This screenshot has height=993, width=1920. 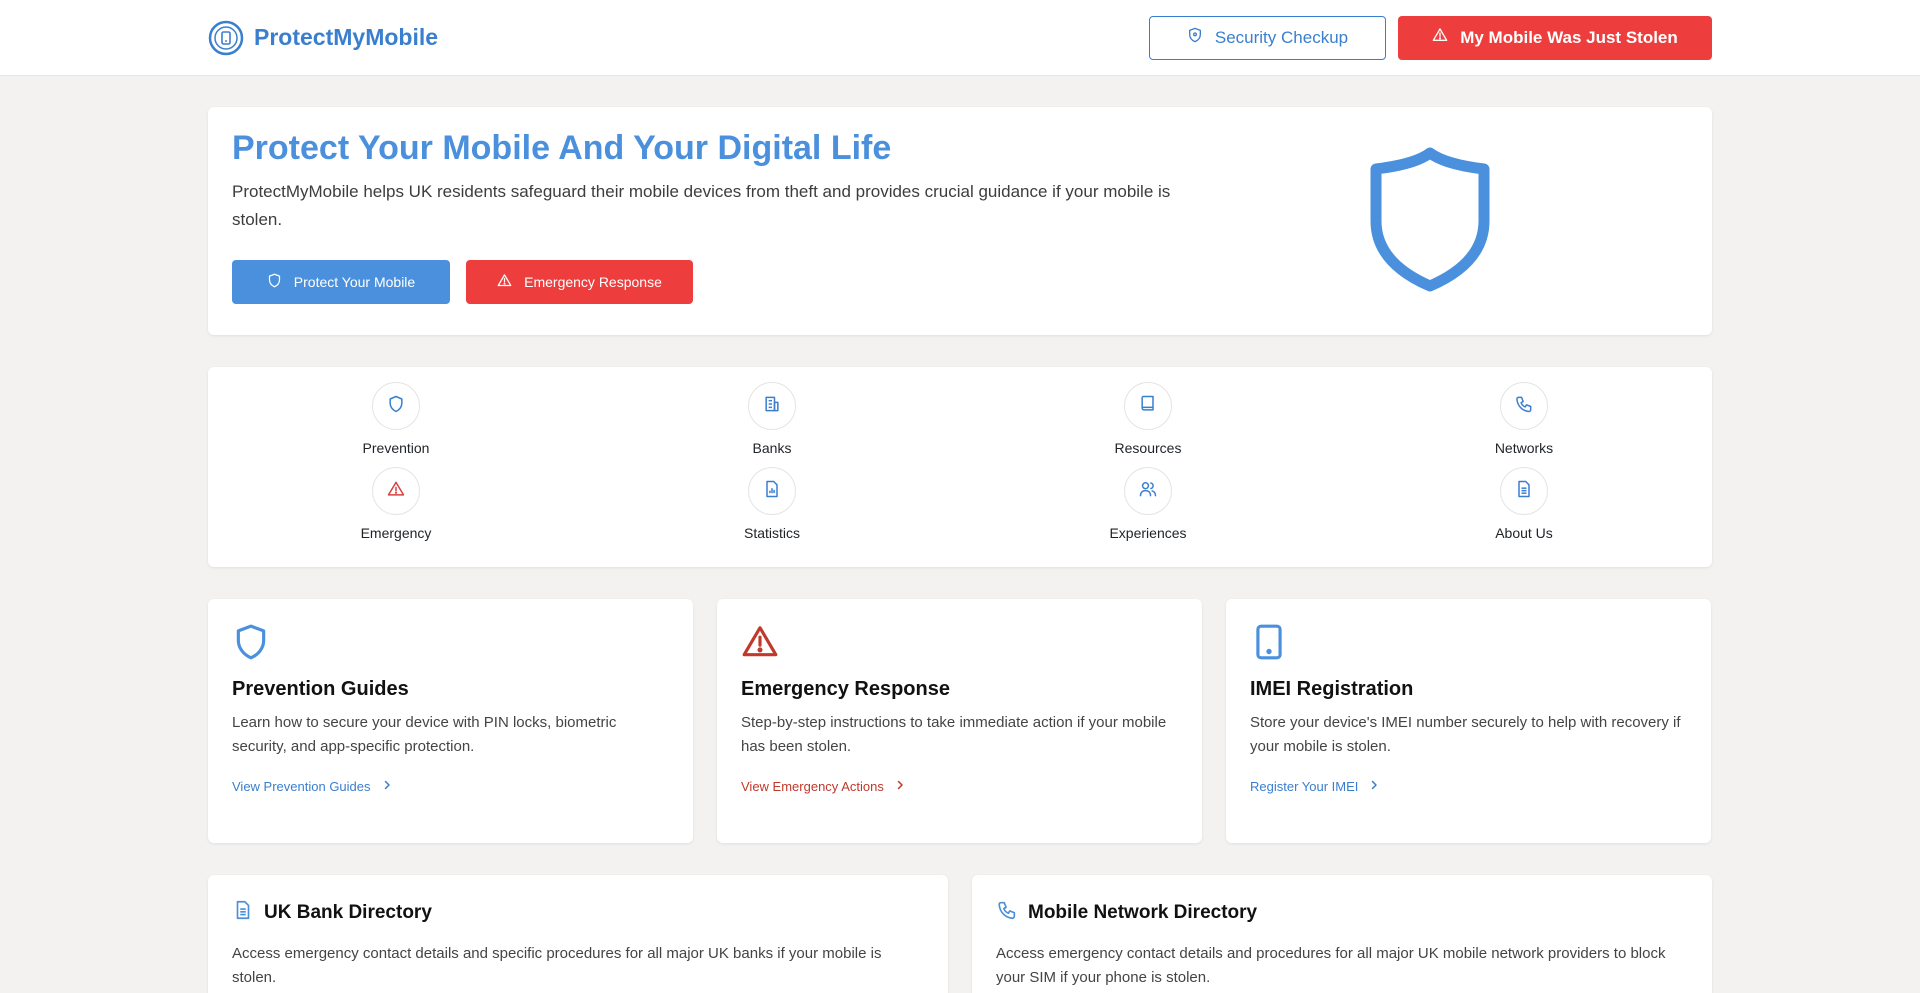 I want to click on view-prevention-guides-link: View Prevention Guides, so click(x=312, y=786).